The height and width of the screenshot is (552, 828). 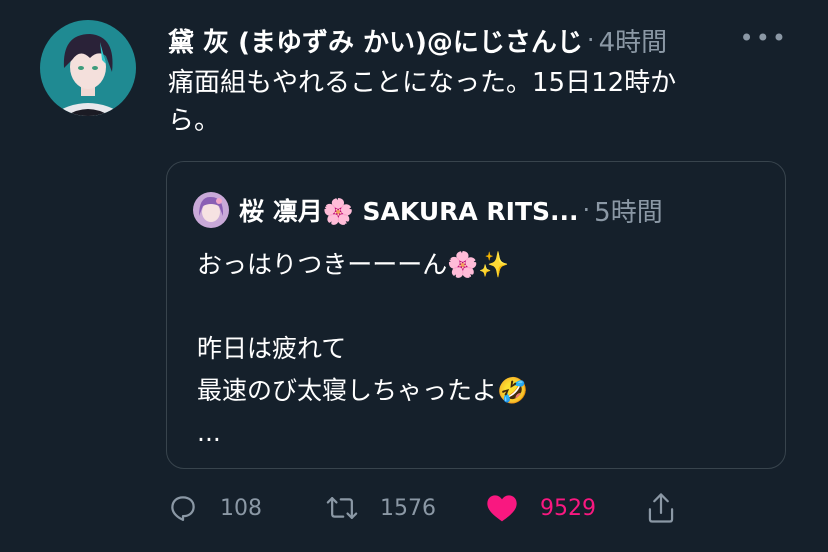 What do you see at coordinates (633, 40) in the screenshot?
I see `tweet-timestamp: 4時間` at bounding box center [633, 40].